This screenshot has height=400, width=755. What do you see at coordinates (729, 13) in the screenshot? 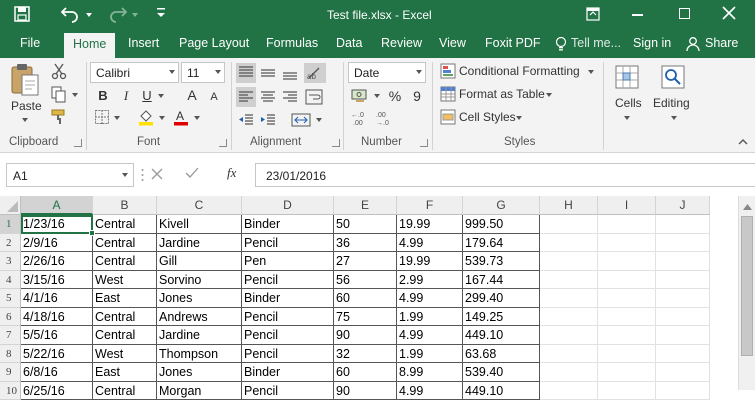
I see `close-icon` at bounding box center [729, 13].